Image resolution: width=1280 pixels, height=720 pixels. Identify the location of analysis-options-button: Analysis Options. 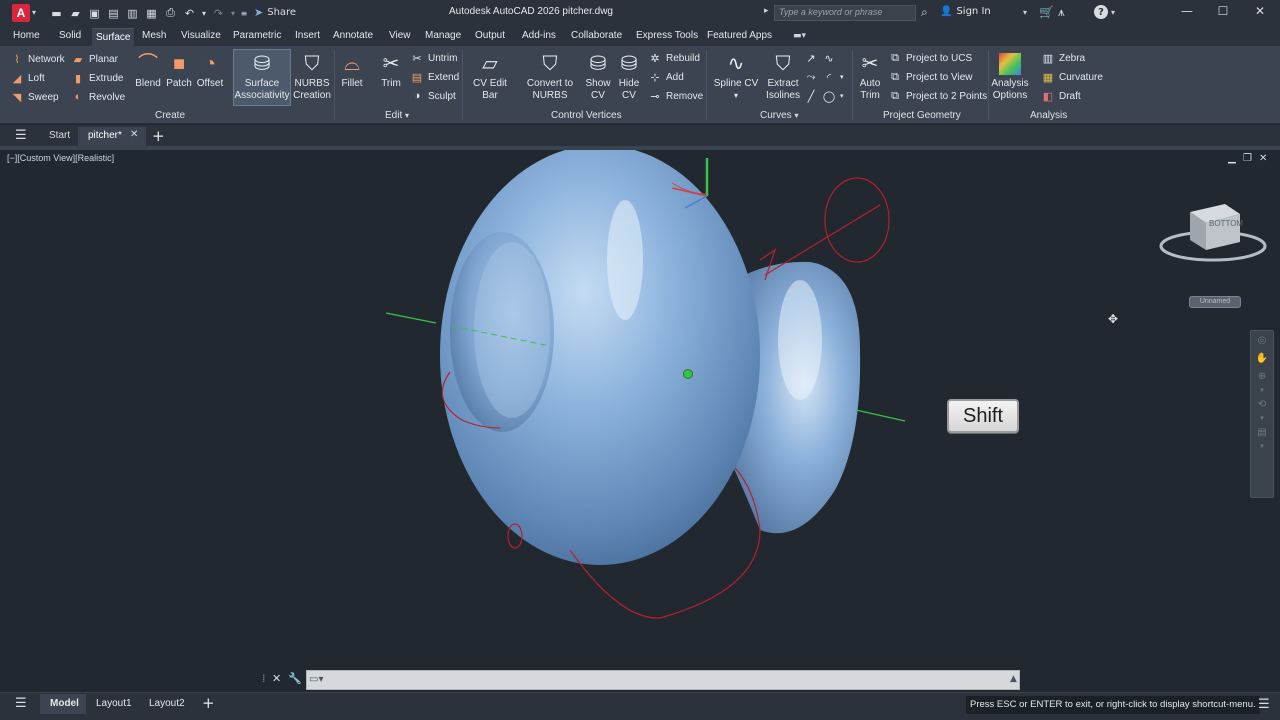
(1010, 76).